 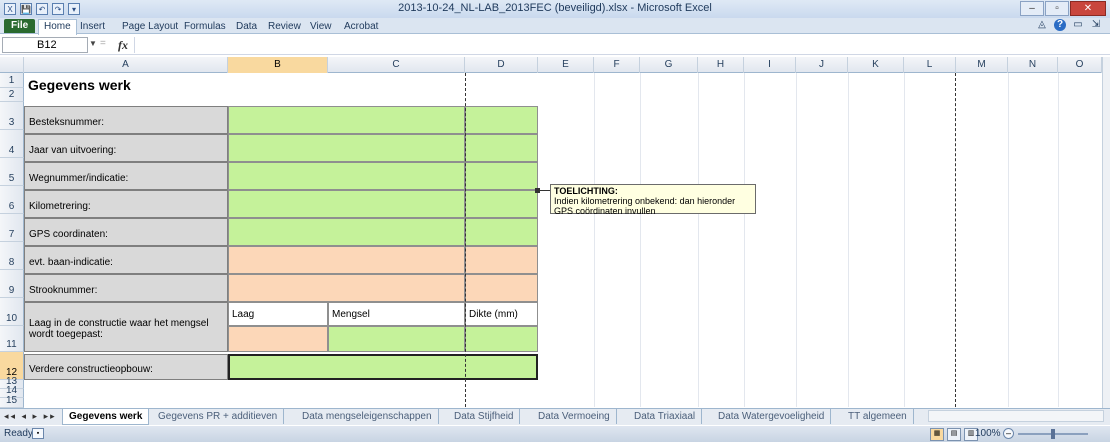 I want to click on row-header: 2, so click(x=12, y=95).